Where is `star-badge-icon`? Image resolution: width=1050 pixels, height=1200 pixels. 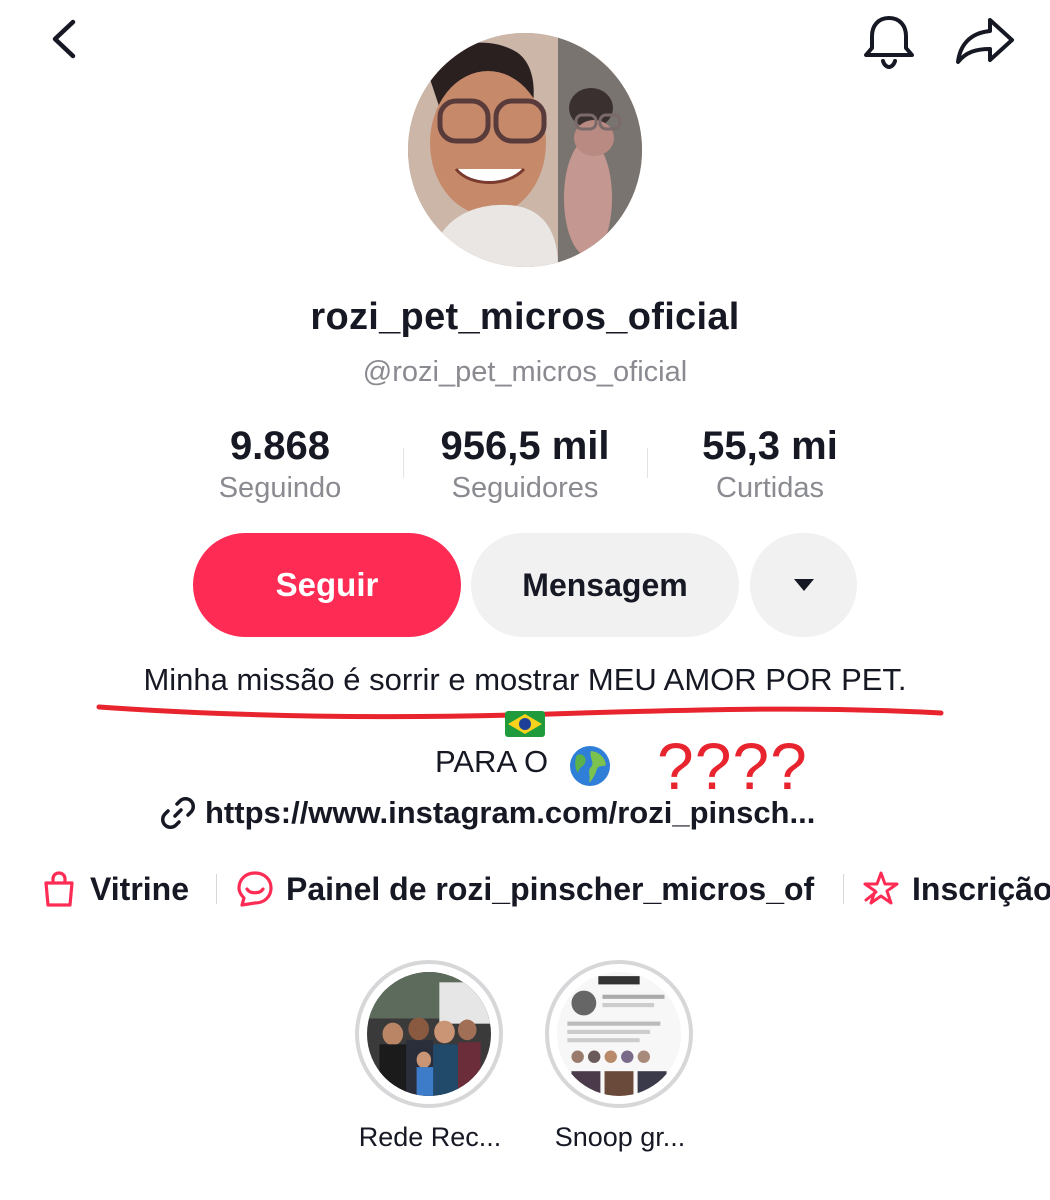 star-badge-icon is located at coordinates (881, 888).